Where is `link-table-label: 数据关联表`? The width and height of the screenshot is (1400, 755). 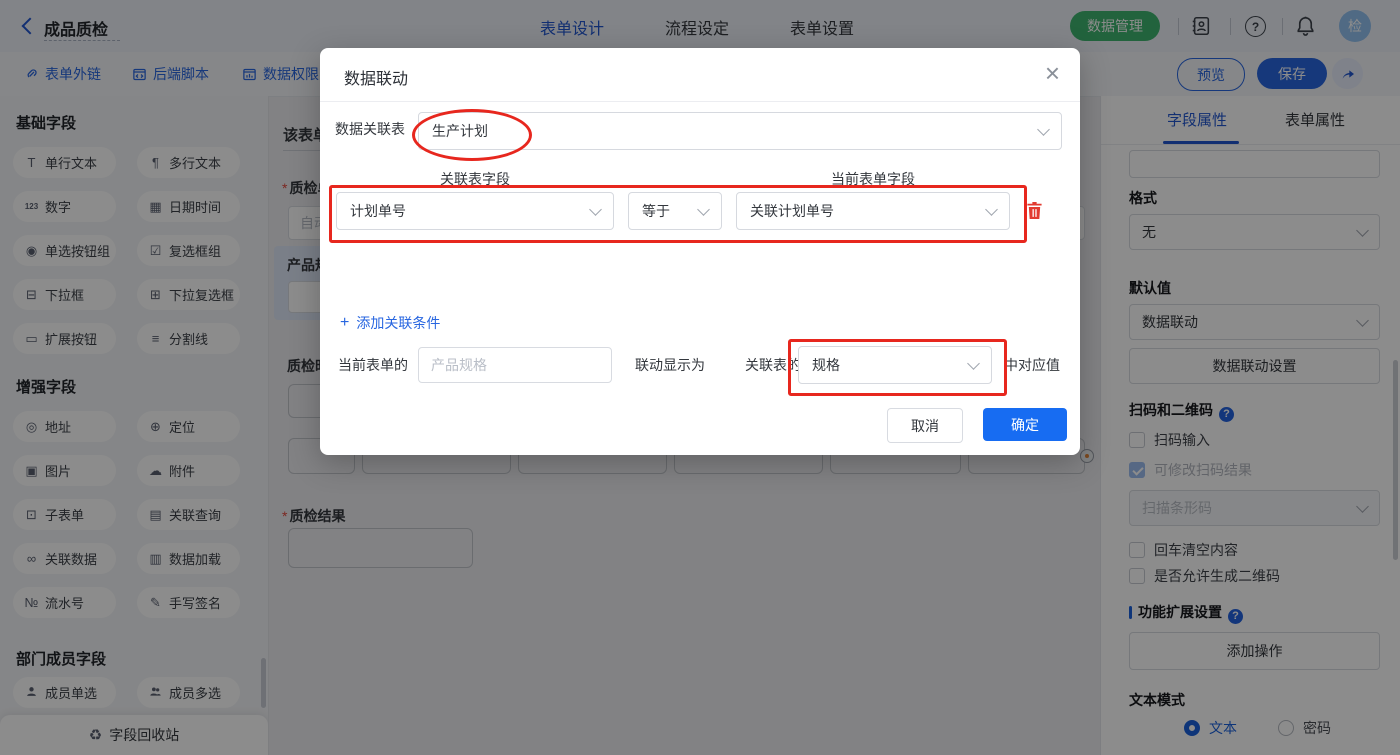 link-table-label: 数据关联表 is located at coordinates (370, 129).